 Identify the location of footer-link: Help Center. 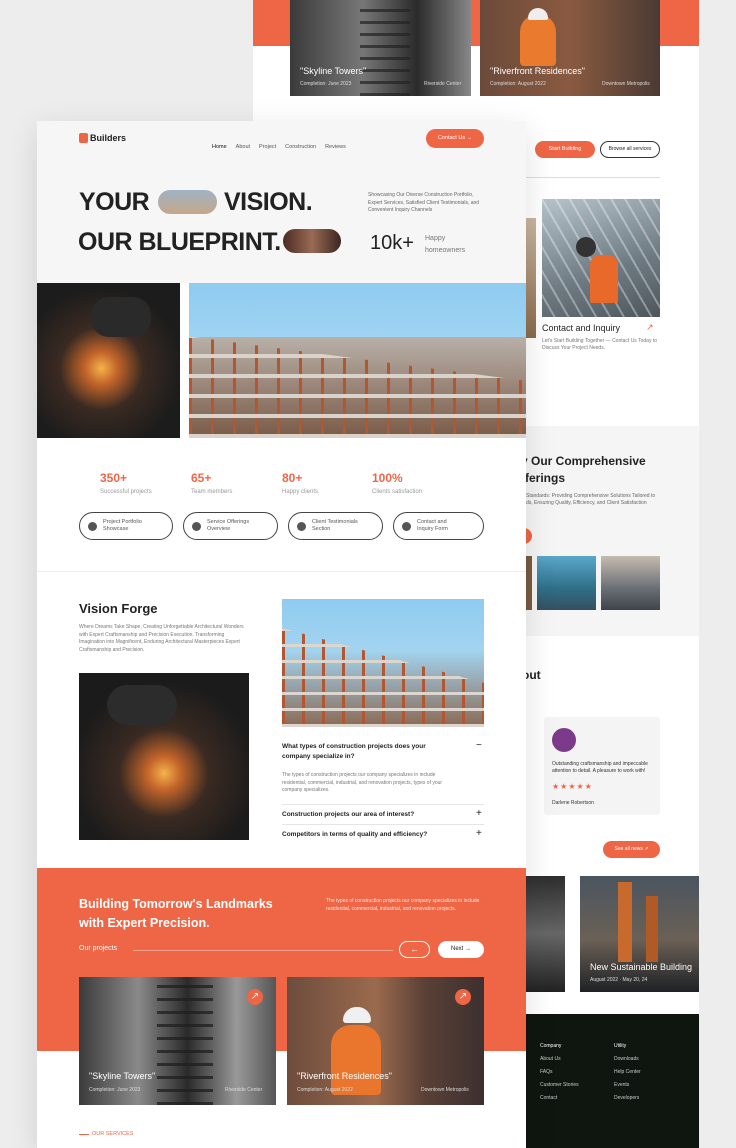
(627, 1072).